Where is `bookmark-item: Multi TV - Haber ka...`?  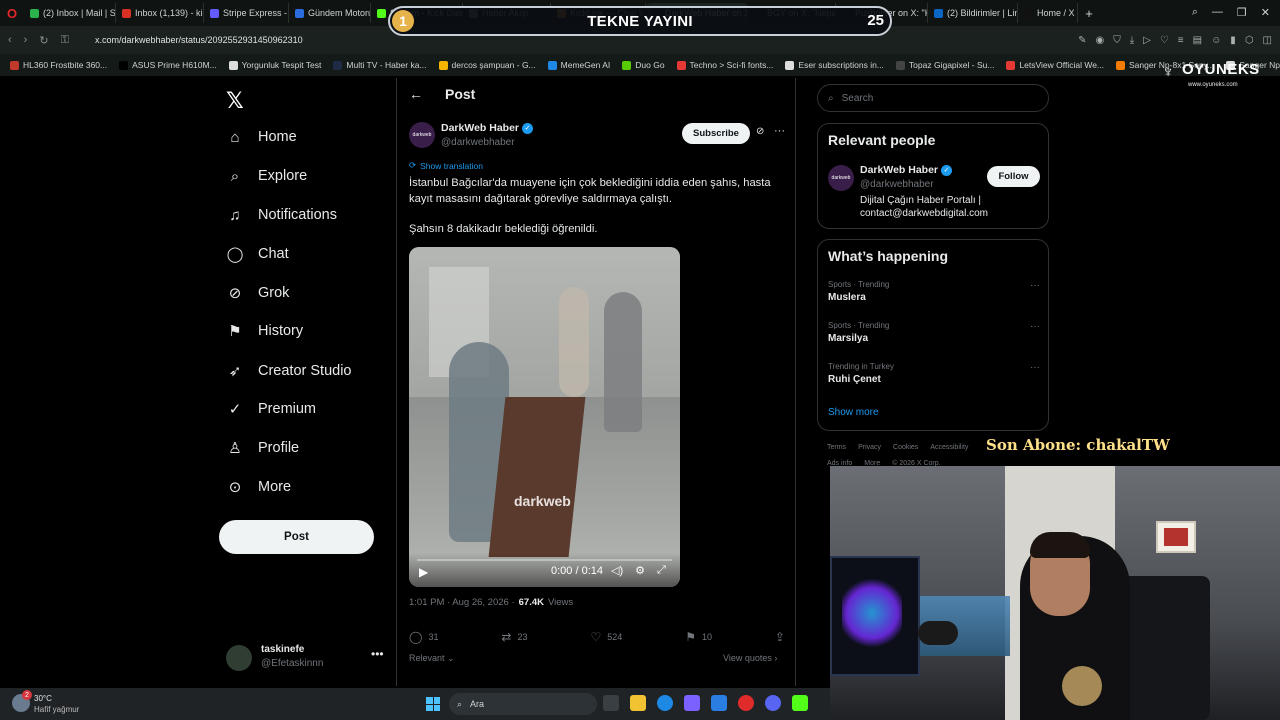 bookmark-item: Multi TV - Haber ka... is located at coordinates (379, 65).